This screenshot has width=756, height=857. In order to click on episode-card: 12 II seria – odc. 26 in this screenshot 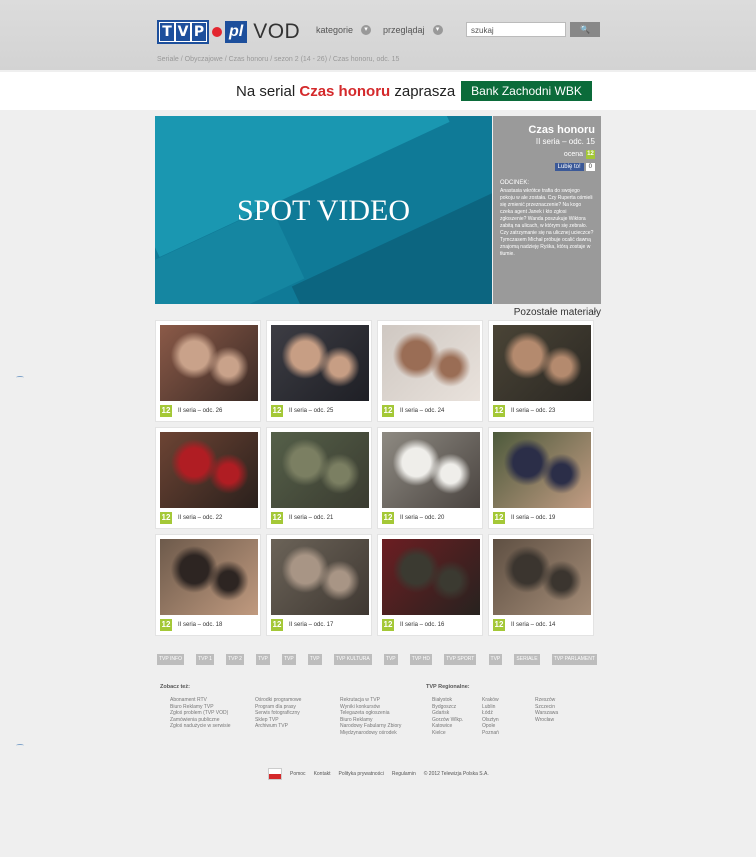, I will do `click(208, 371)`.